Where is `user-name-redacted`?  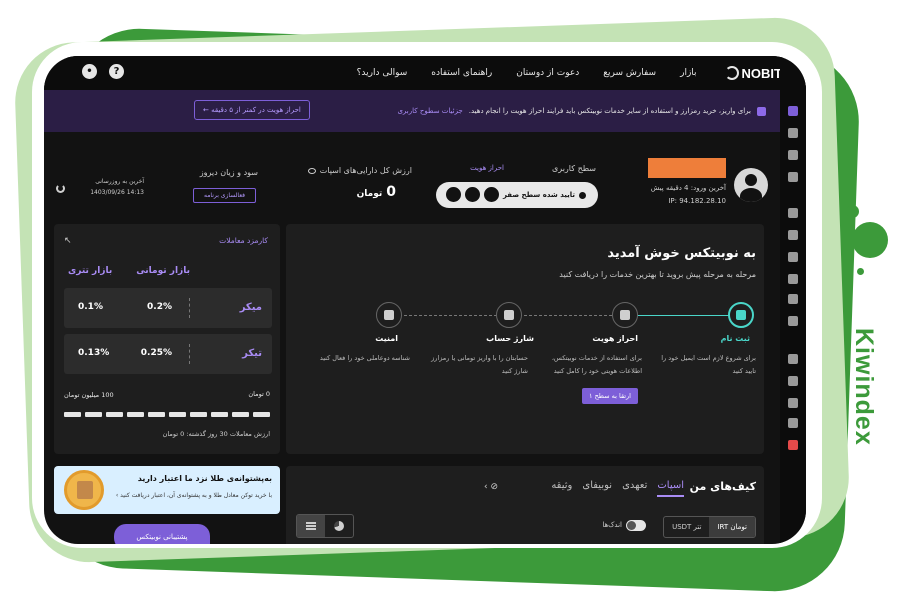 user-name-redacted is located at coordinates (687, 168).